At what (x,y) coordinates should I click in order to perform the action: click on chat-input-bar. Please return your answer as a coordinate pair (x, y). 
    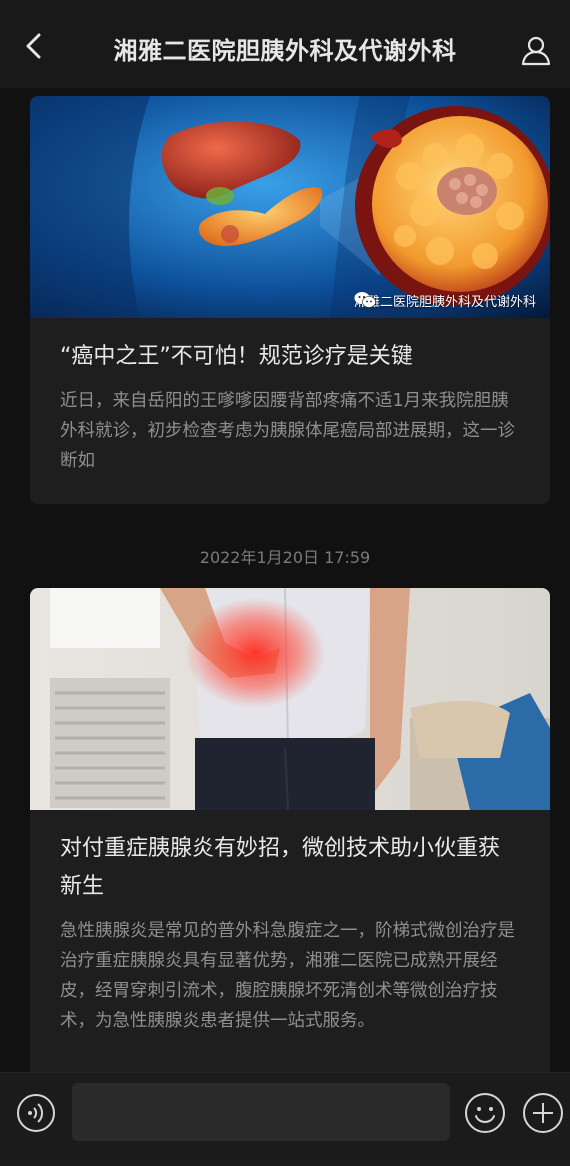
    Looking at the image, I should click on (285, 1119).